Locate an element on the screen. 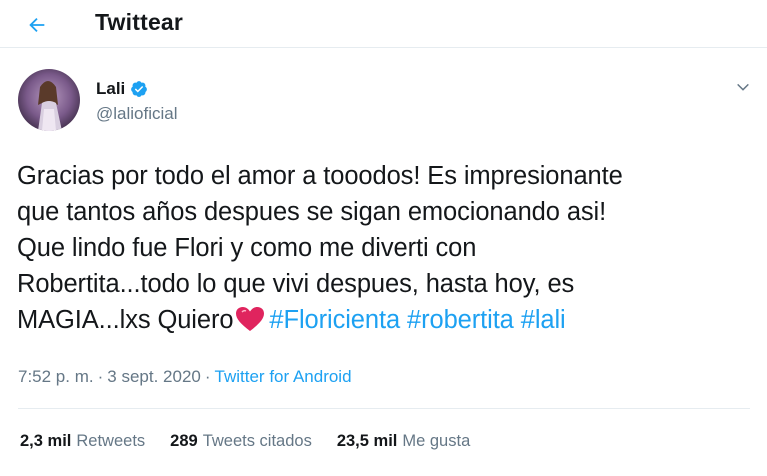 Image resolution: width=767 pixels, height=476 pixels. retweets-stat: 2,3 mil Retweets is located at coordinates (82, 441).